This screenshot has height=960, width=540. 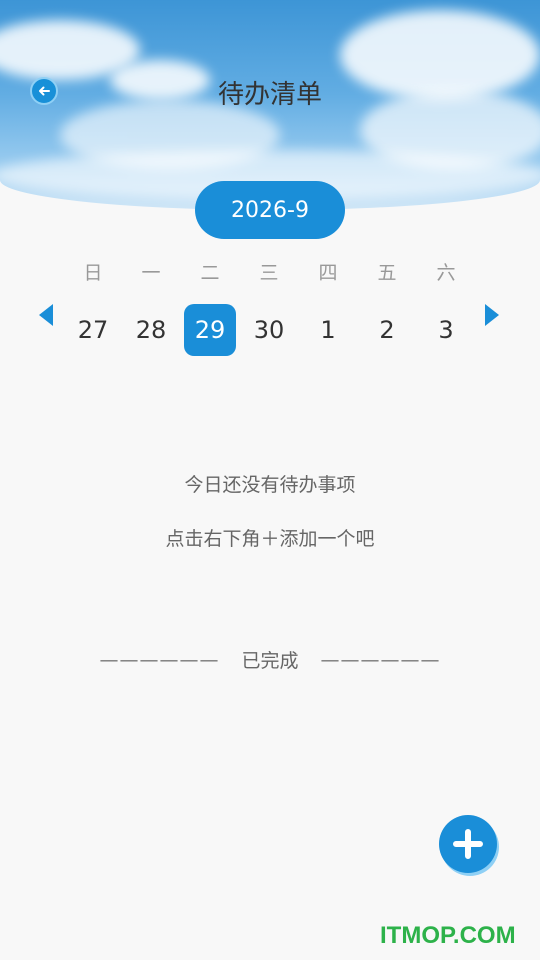 I want to click on completed-label: 已完成, so click(x=270, y=661).